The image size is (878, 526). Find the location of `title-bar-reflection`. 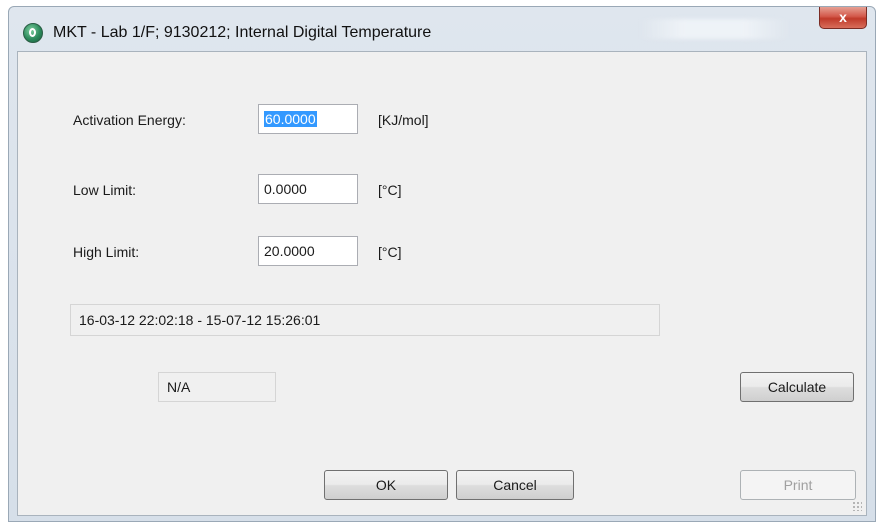

title-bar-reflection is located at coordinates (714, 29).